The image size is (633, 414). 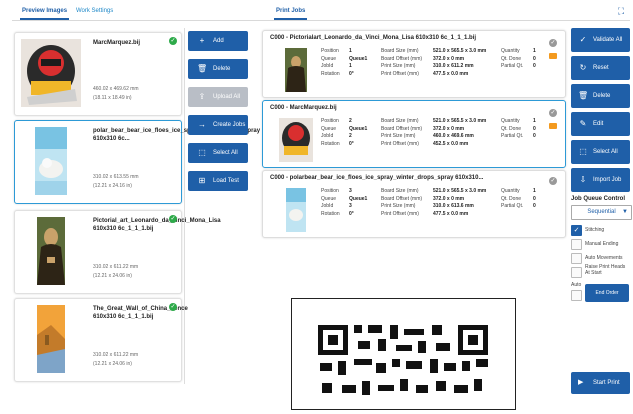 What do you see at coordinates (601, 212) in the screenshot?
I see `queue-mode-select: Sequential ▼` at bounding box center [601, 212].